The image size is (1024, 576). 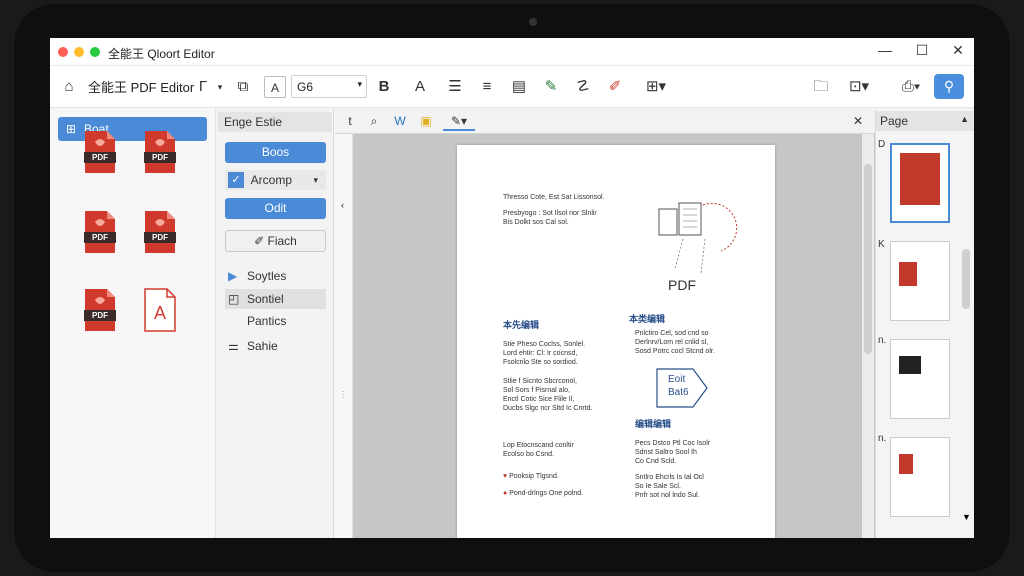 I want to click on checkbox-icon: ✓, so click(x=236, y=180).